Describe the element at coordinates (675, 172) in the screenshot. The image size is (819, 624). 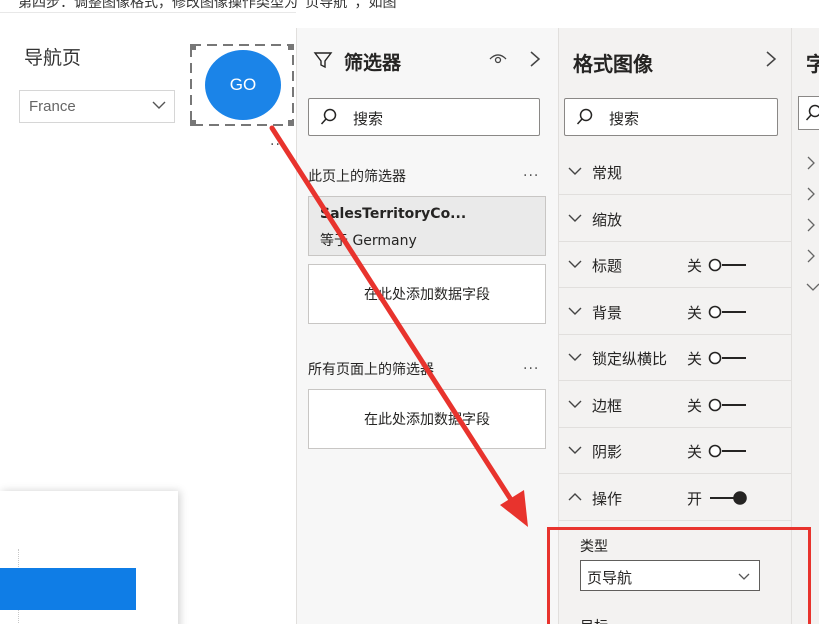
I see `format-row: 常规` at that location.